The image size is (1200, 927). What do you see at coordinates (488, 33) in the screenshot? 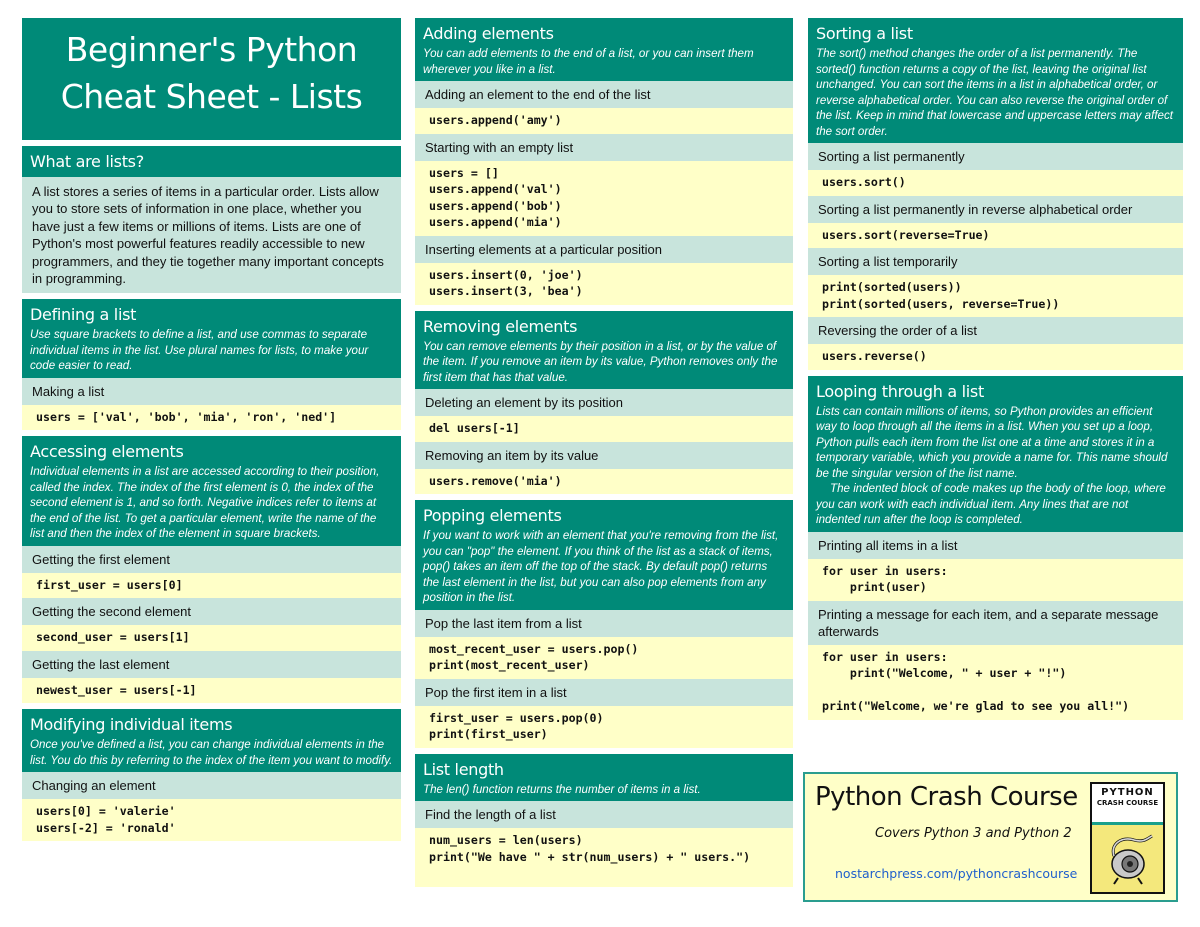
I see `section-heading: Adding elements` at bounding box center [488, 33].